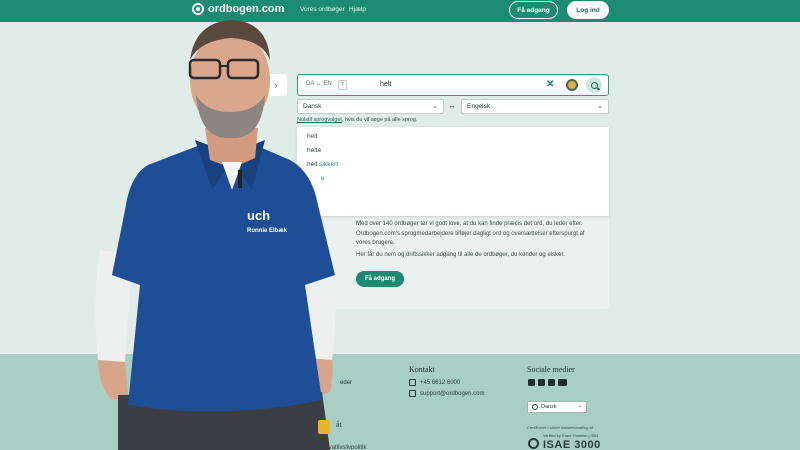 The image size is (800, 450). What do you see at coordinates (440, 382) in the screenshot?
I see `phone-text: +45 6612 6000` at bounding box center [440, 382].